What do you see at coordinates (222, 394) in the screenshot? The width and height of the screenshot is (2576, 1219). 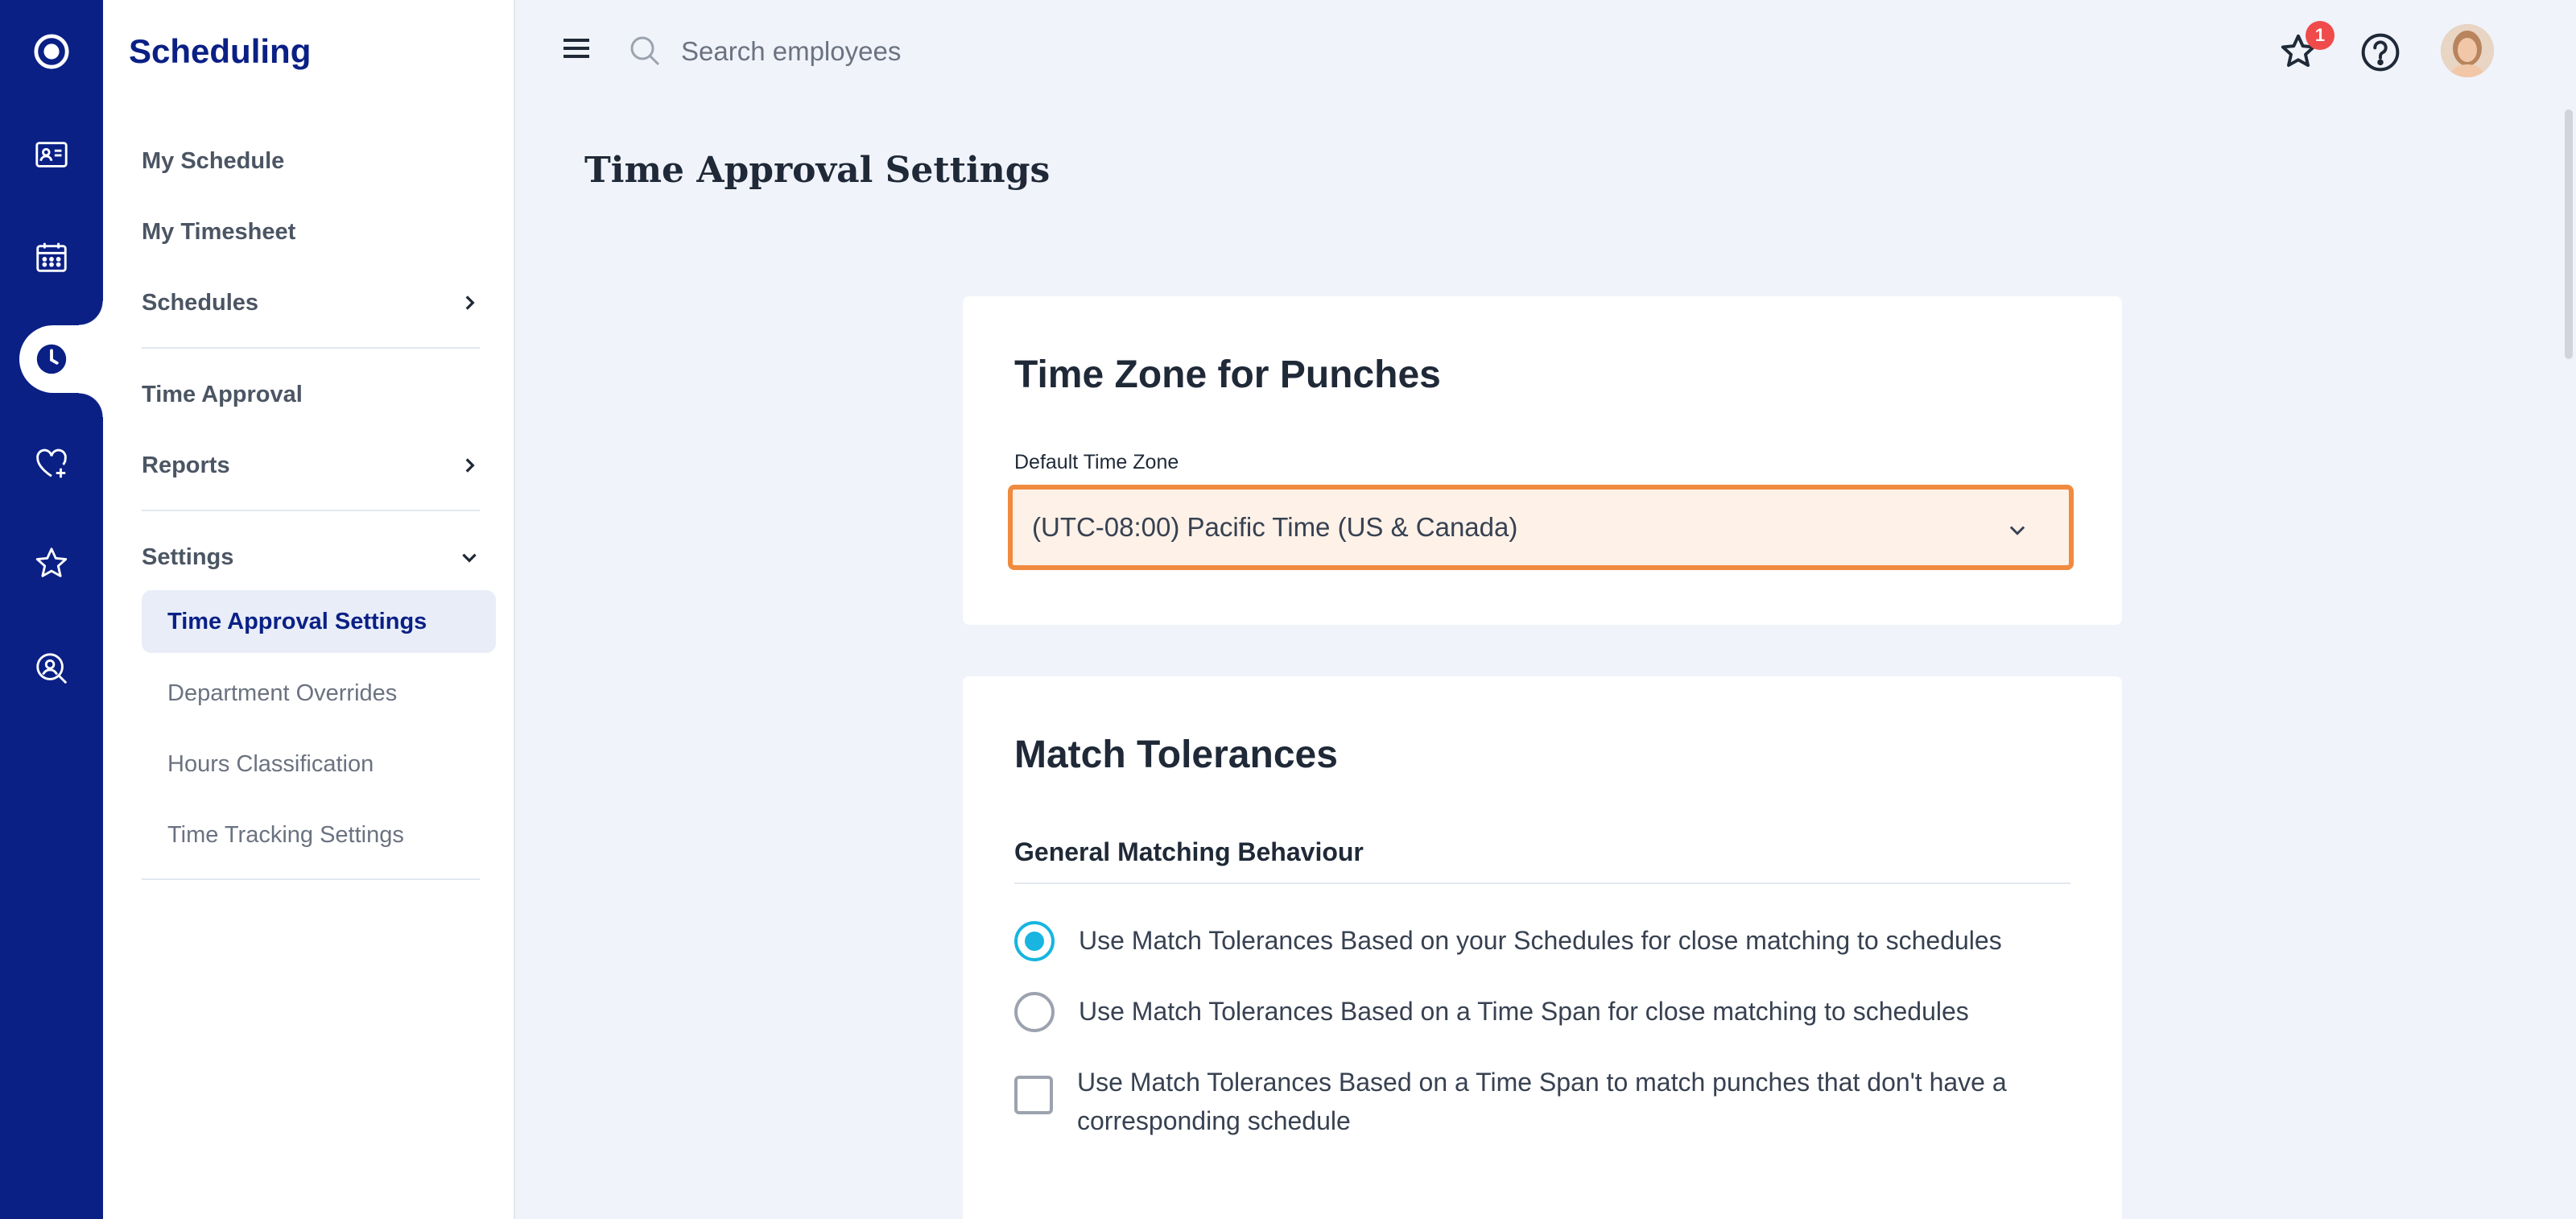 I see `sidebar-item-label: Time Approval` at bounding box center [222, 394].